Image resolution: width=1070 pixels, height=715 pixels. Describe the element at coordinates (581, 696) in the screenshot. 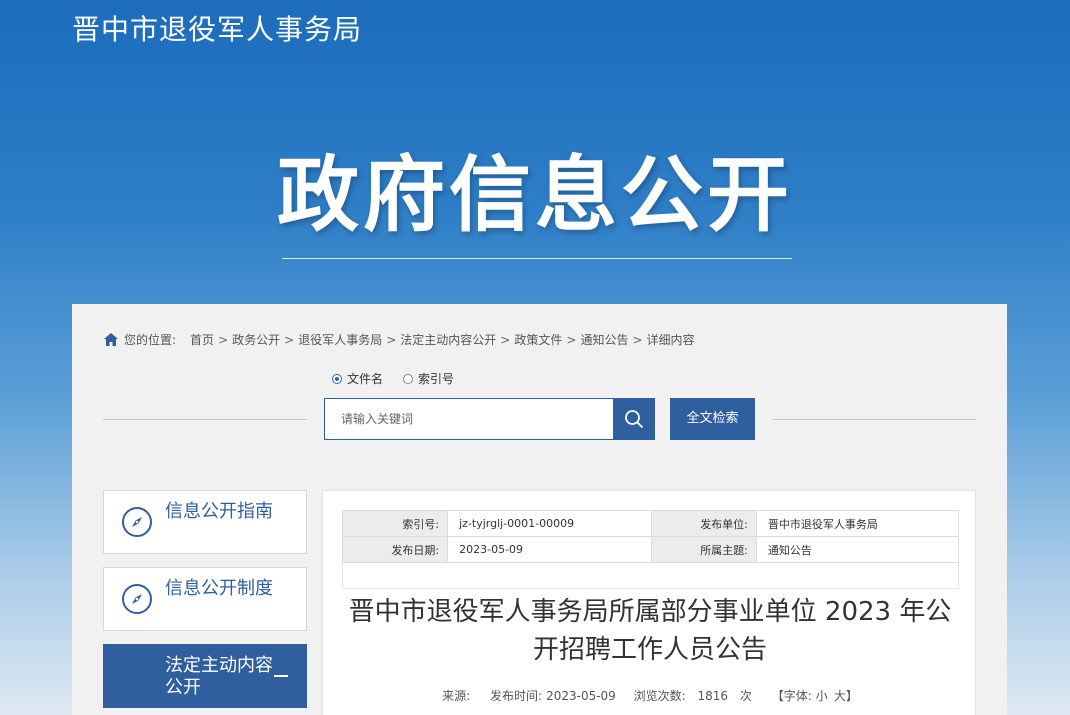

I see `time-value: 2023-05-09` at that location.